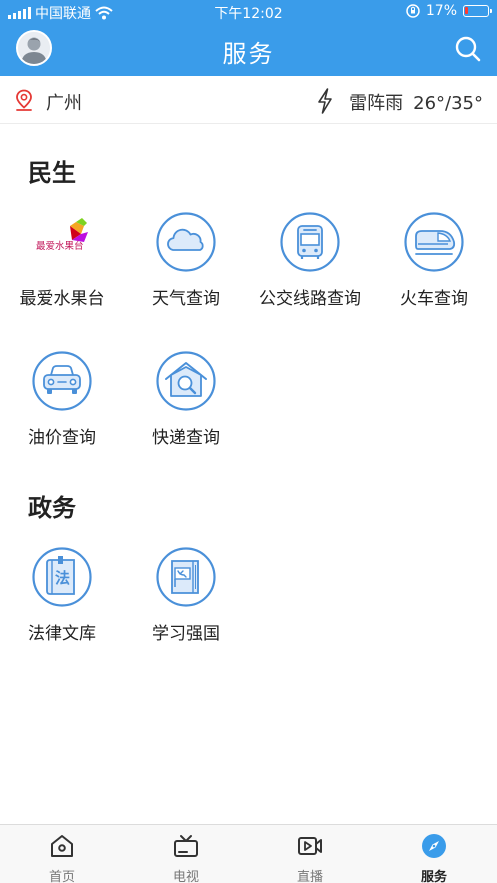 The image size is (497, 883). I want to click on service-label: 学习强国, so click(186, 634).